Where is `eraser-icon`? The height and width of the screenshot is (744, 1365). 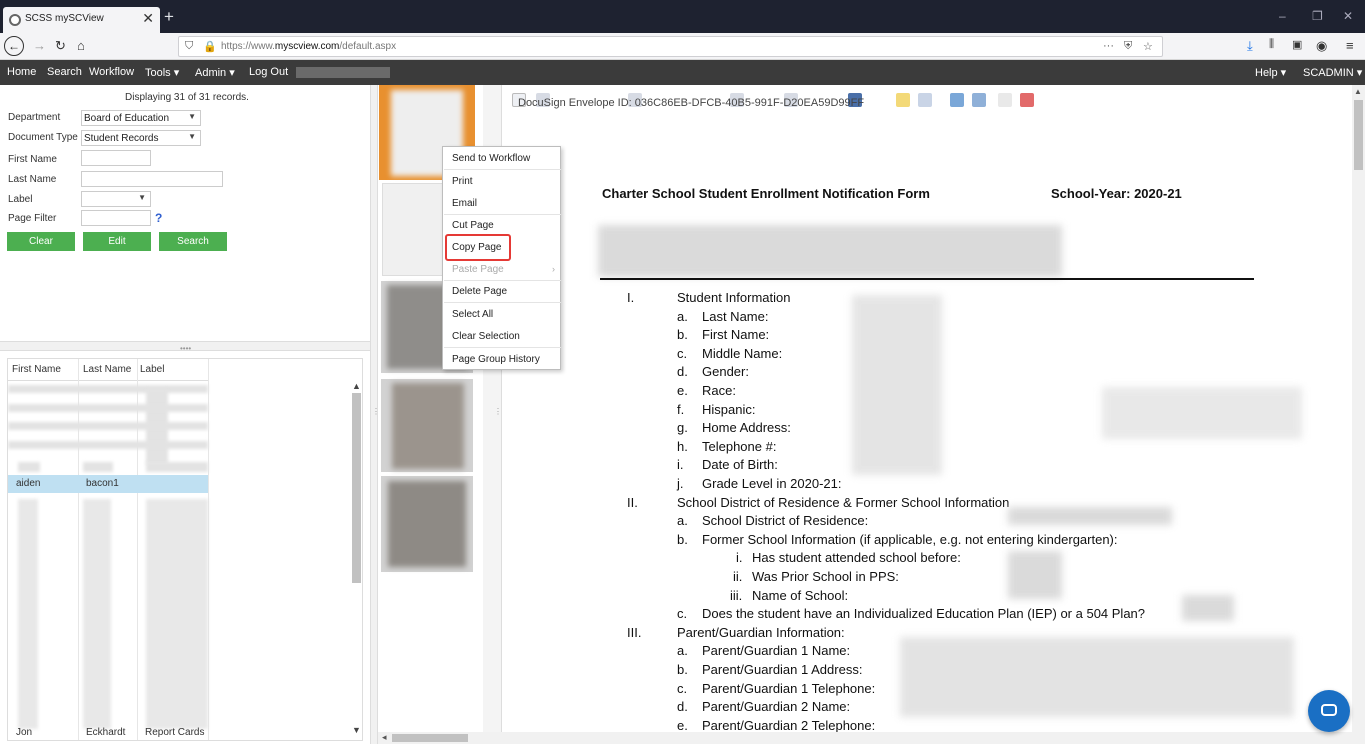
eraser-icon is located at coordinates (979, 100).